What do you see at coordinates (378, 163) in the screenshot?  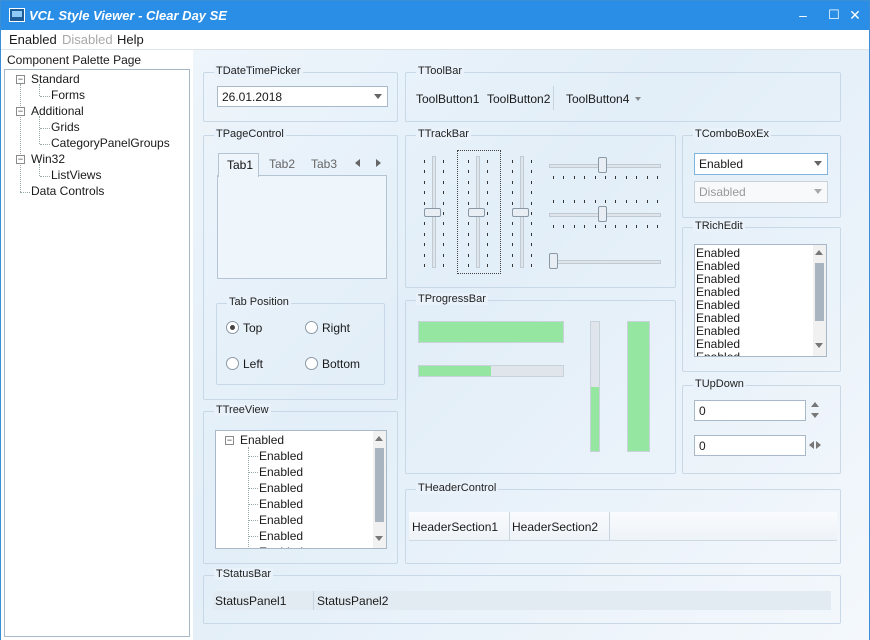 I see `tab-scroll-right-icon` at bounding box center [378, 163].